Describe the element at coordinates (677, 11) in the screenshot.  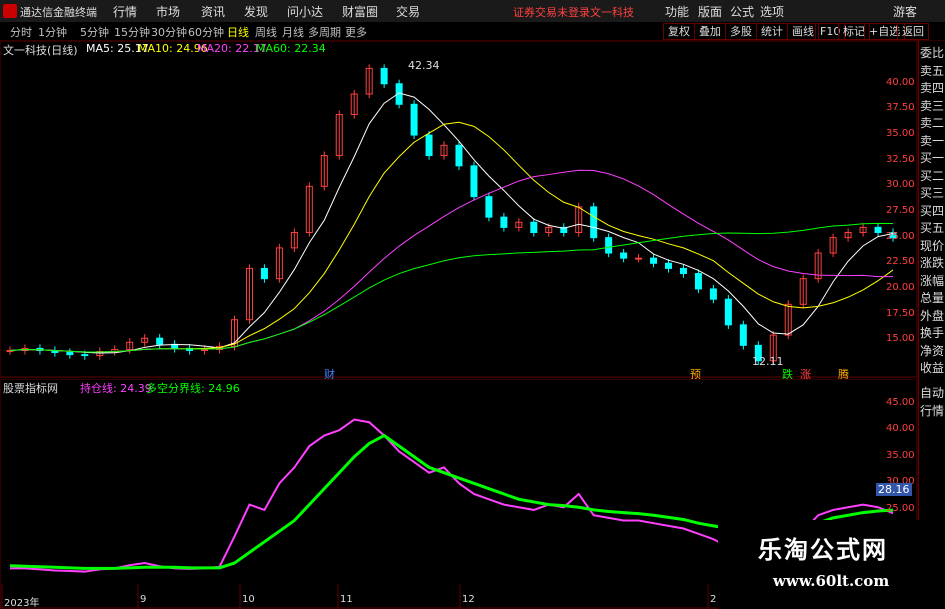
I see `menu-function: 功能` at that location.